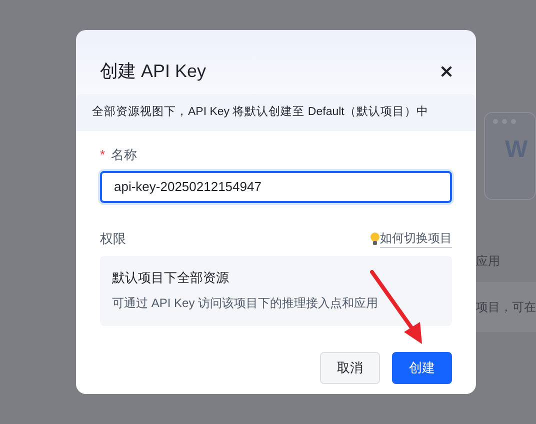 Image resolution: width=536 pixels, height=424 pixels. Describe the element at coordinates (375, 239) in the screenshot. I see `lightbulb-icon` at that location.